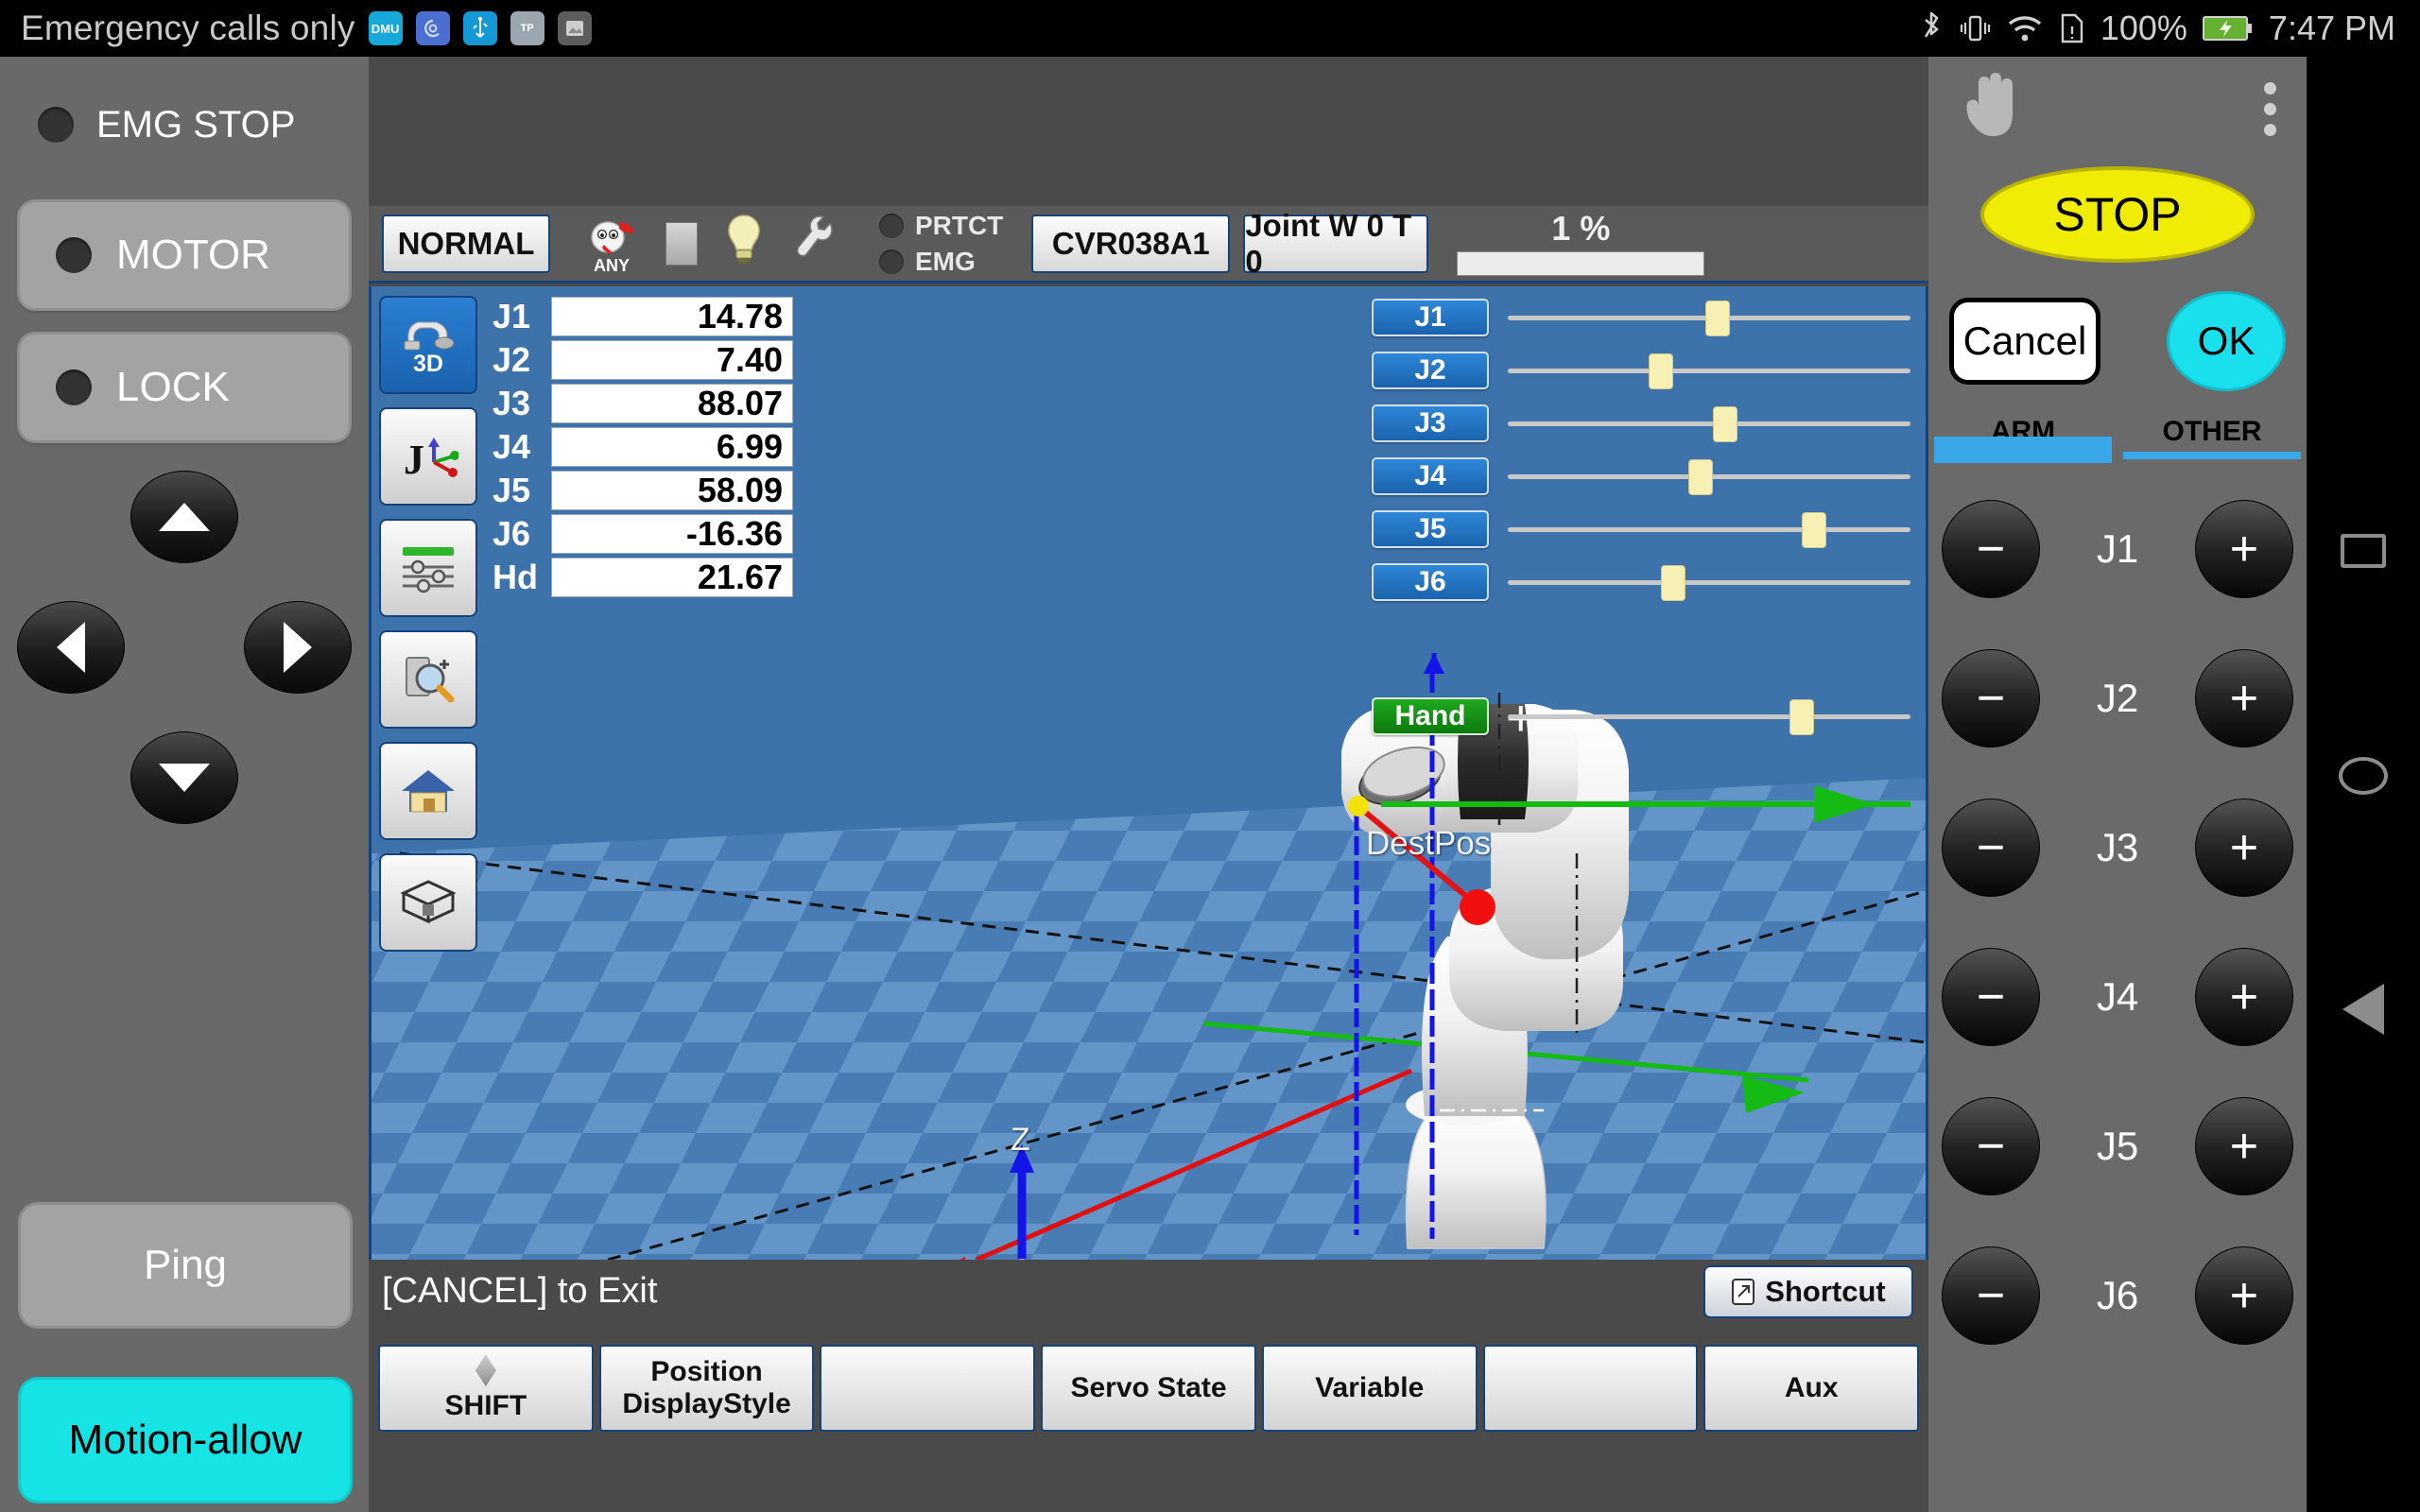 The height and width of the screenshot is (1512, 2420). I want to click on left-pendant-panel: EMG STOP MOTOR LOCK Ping Motion-allow, so click(185, 784).